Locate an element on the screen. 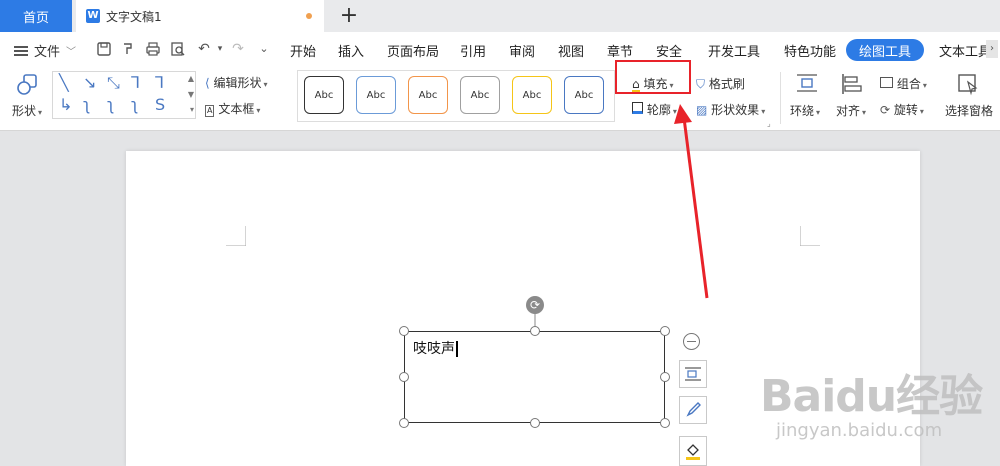 Image resolution: width=1000 pixels, height=466 pixels. rotate-button: ⟳ 旋转 ▾ is located at coordinates (902, 109).